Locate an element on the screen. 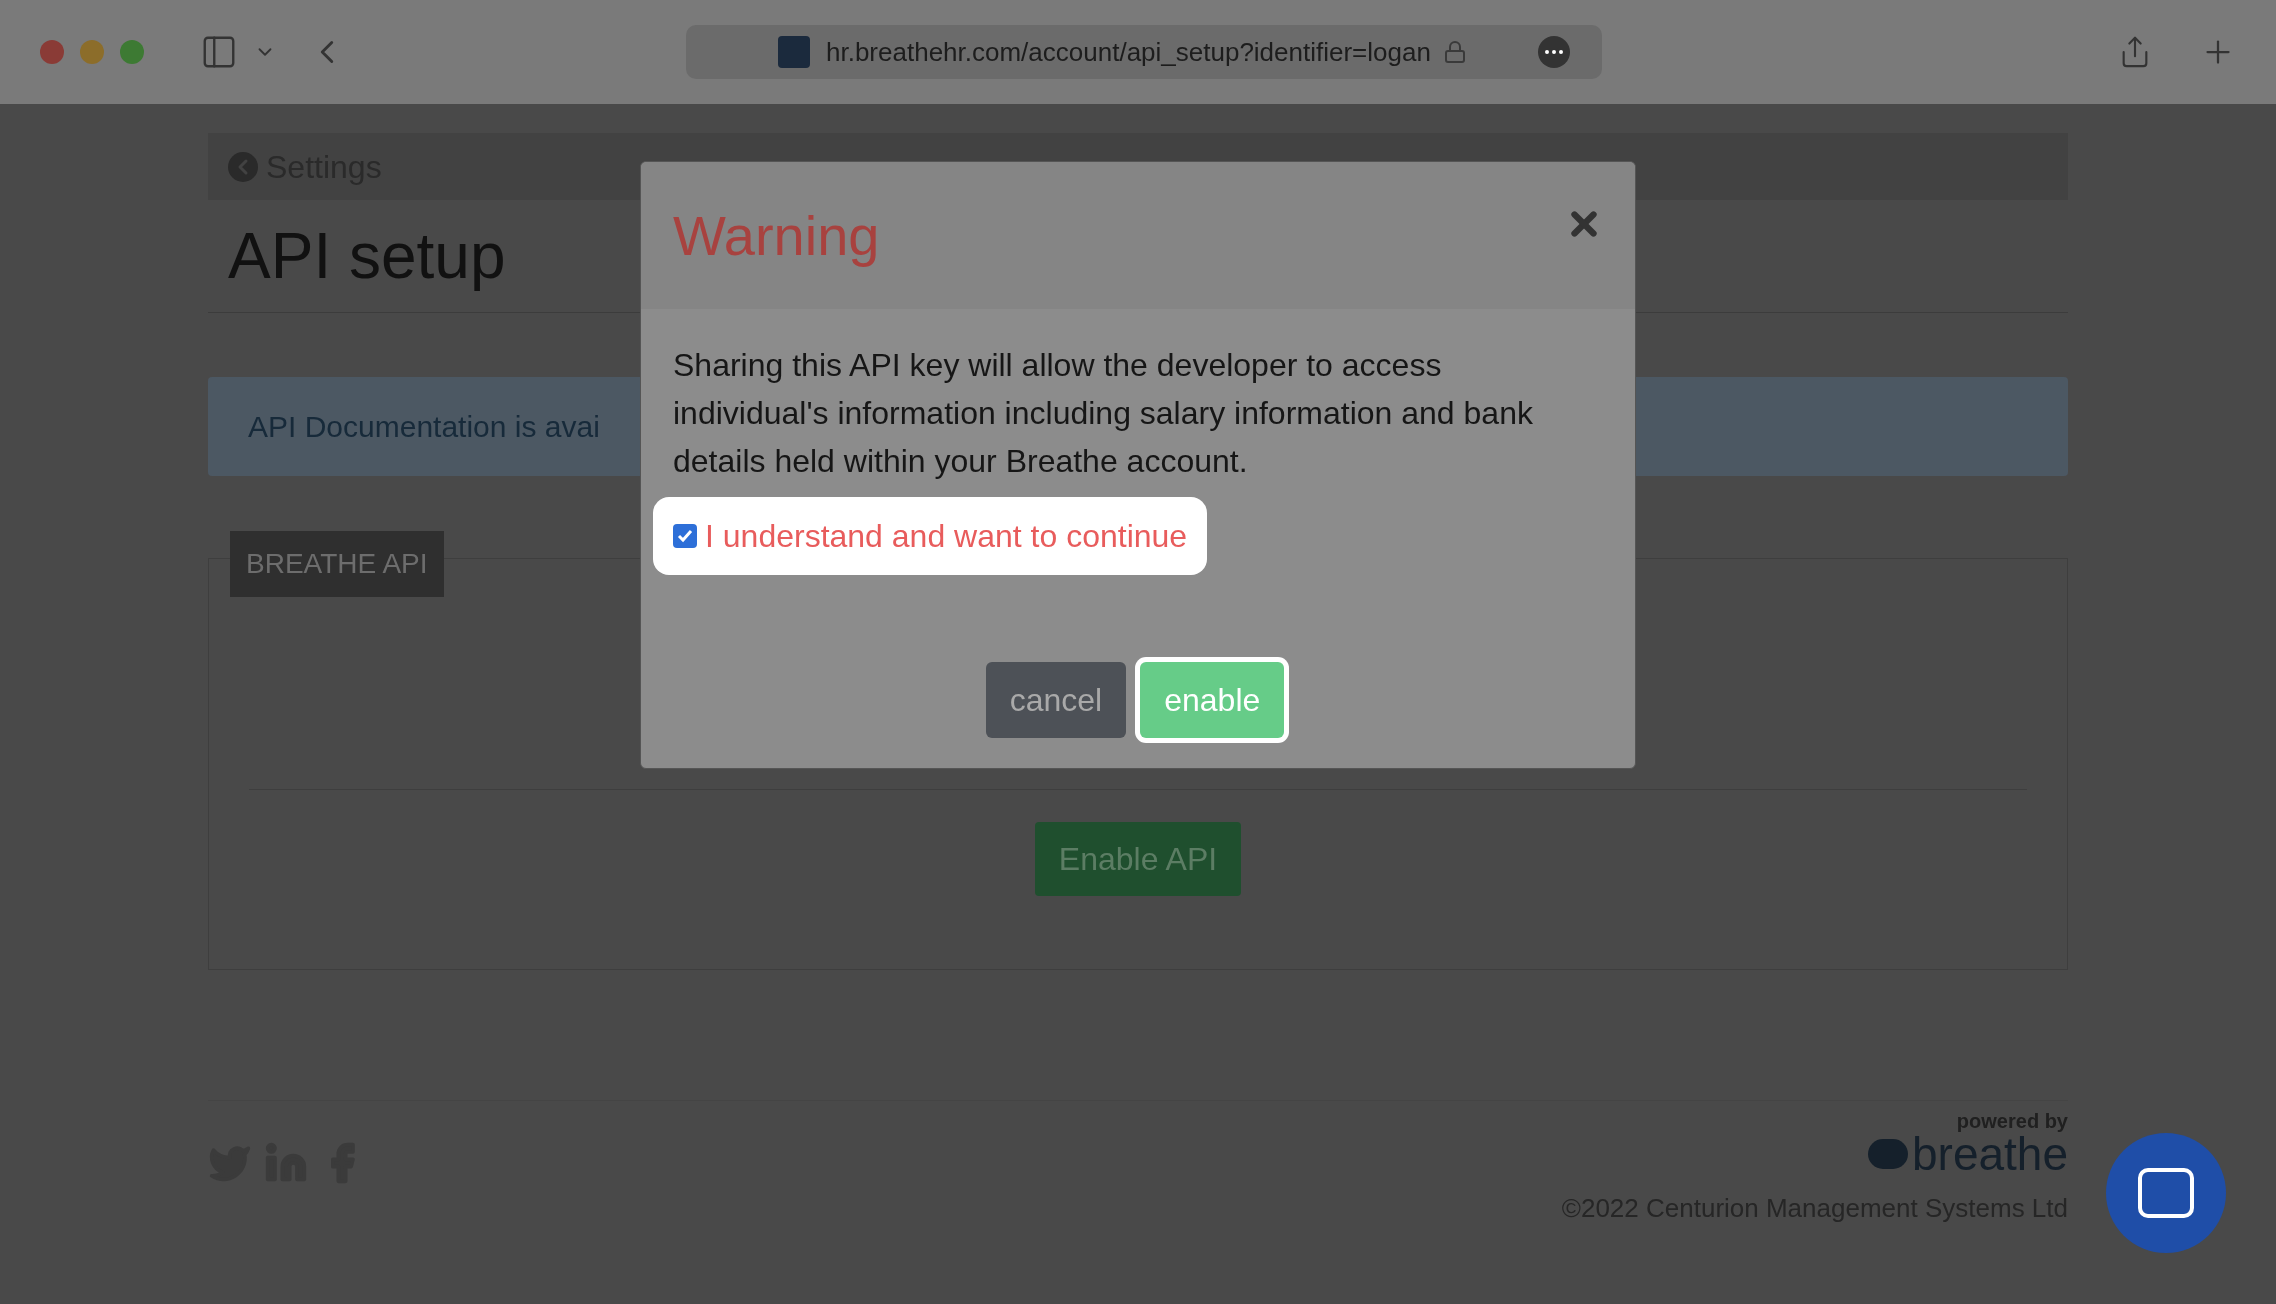  checkmark-icon is located at coordinates (685, 536).